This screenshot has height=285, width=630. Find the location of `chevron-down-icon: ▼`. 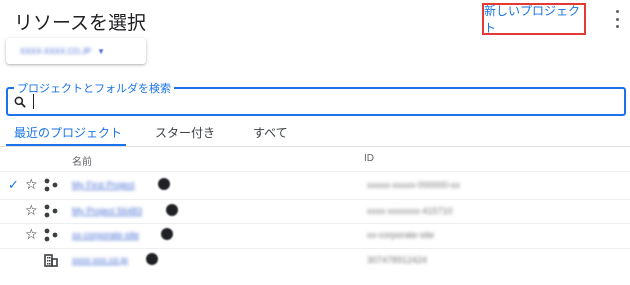

chevron-down-icon: ▼ is located at coordinates (101, 51).